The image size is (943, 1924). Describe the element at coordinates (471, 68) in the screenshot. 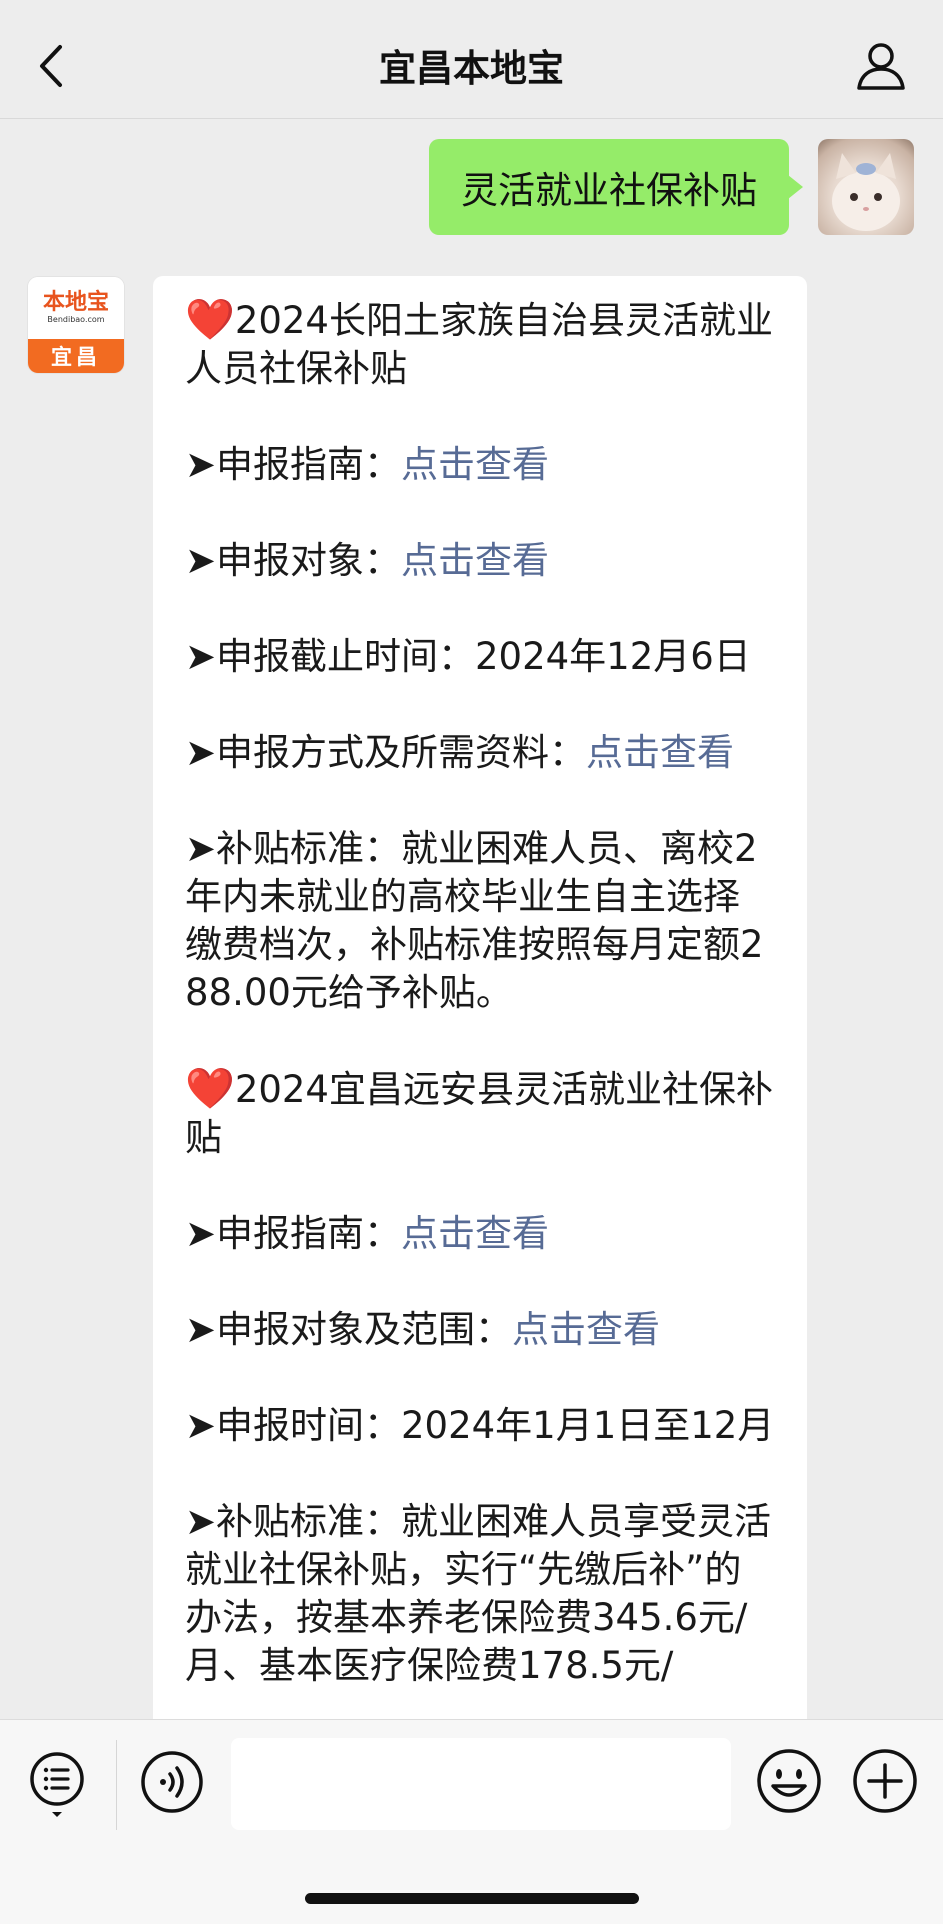

I see `page-title: 宜昌本地宝` at that location.